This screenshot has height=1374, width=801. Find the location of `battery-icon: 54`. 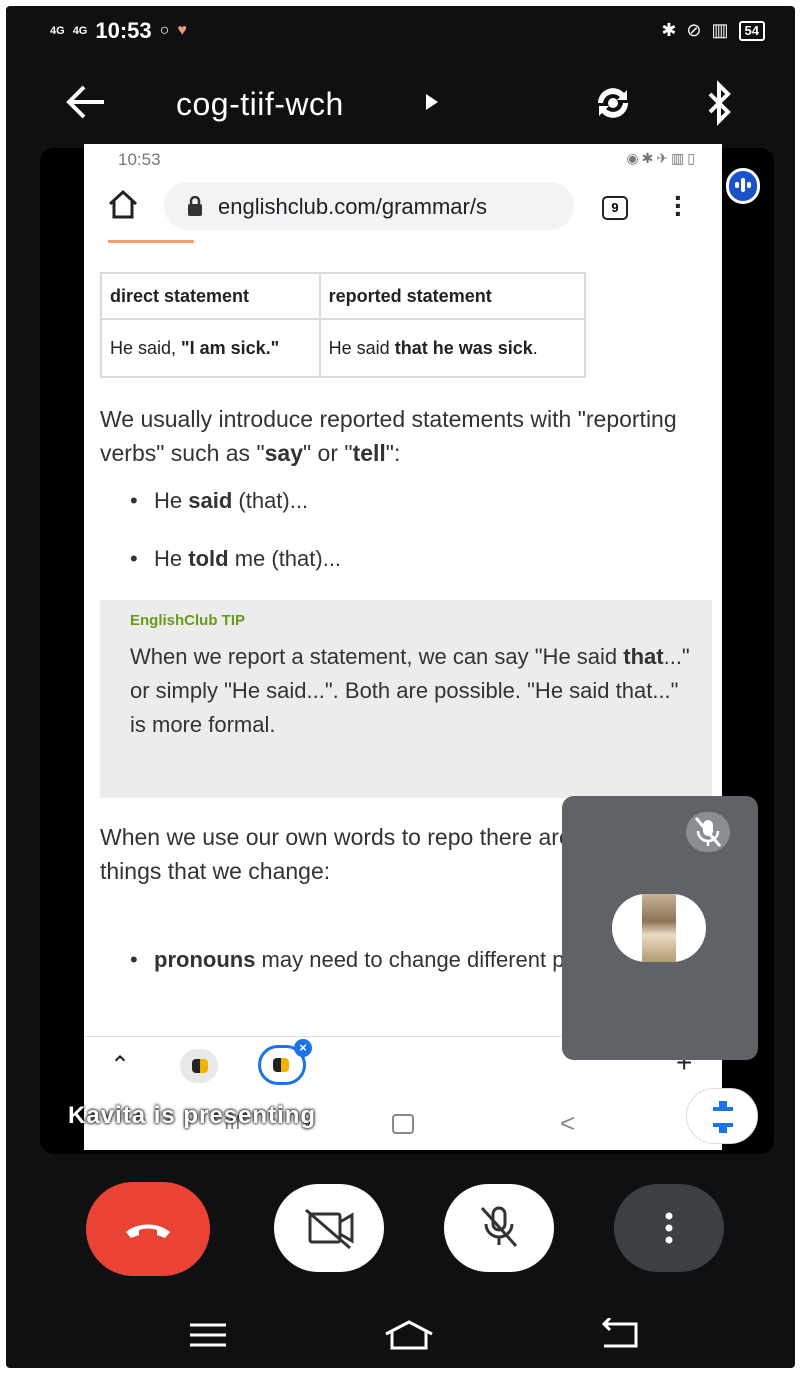

battery-icon: 54 is located at coordinates (751, 30).